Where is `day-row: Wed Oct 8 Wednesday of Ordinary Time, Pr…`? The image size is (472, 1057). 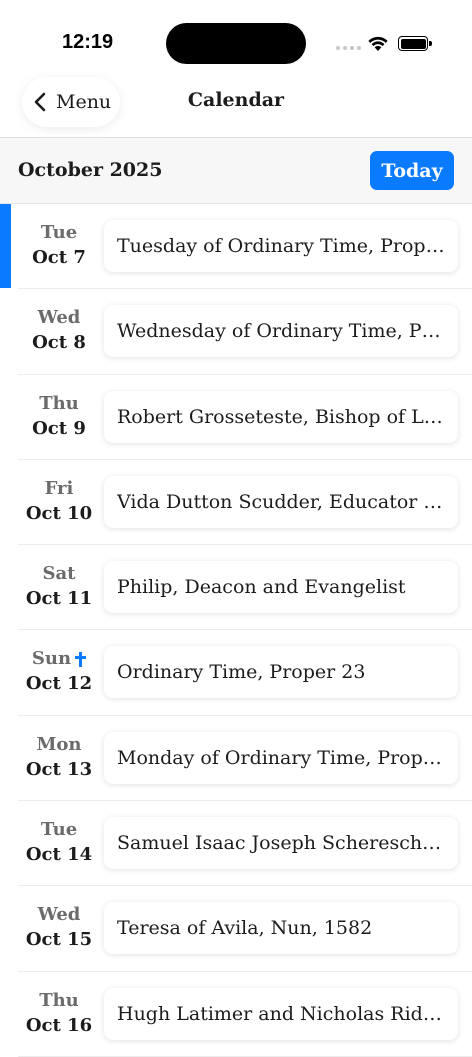
day-row: Wed Oct 8 Wednesday of Ordinary Time, Pr… is located at coordinates (236, 332).